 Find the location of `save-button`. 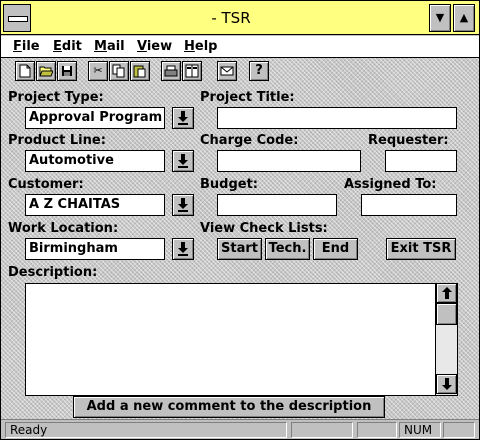

save-button is located at coordinates (67, 71).